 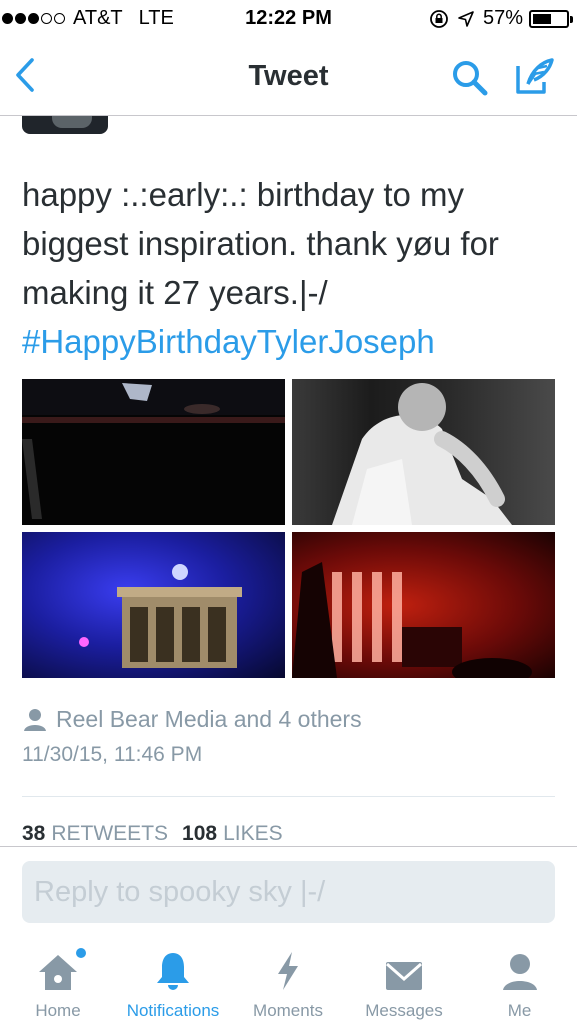 I want to click on tab-moments: Moments, so click(x=288, y=983).